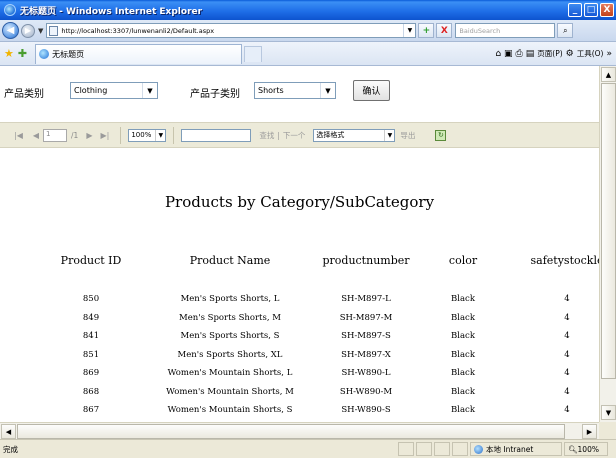  Describe the element at coordinates (590, 53) in the screenshot. I see `tools-menu: 工具(O)` at that location.